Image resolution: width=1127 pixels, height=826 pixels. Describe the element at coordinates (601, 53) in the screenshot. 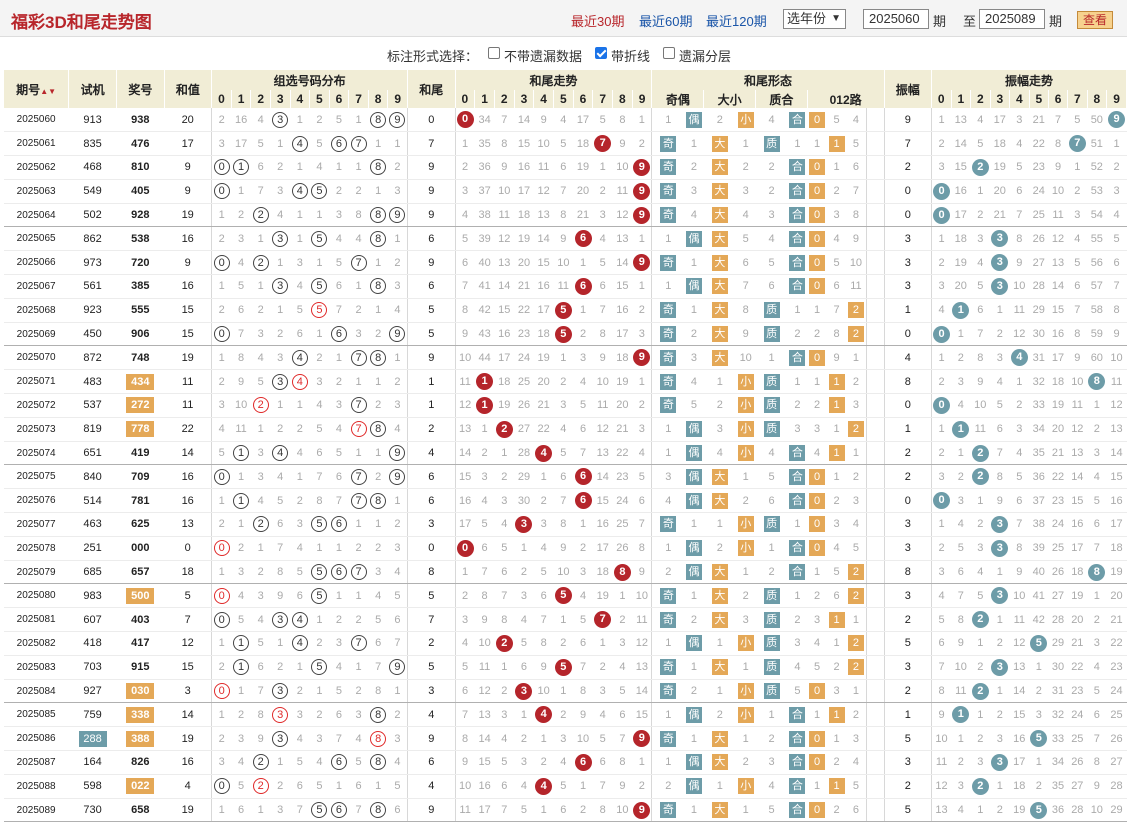

I see `checkbox-with-line` at that location.